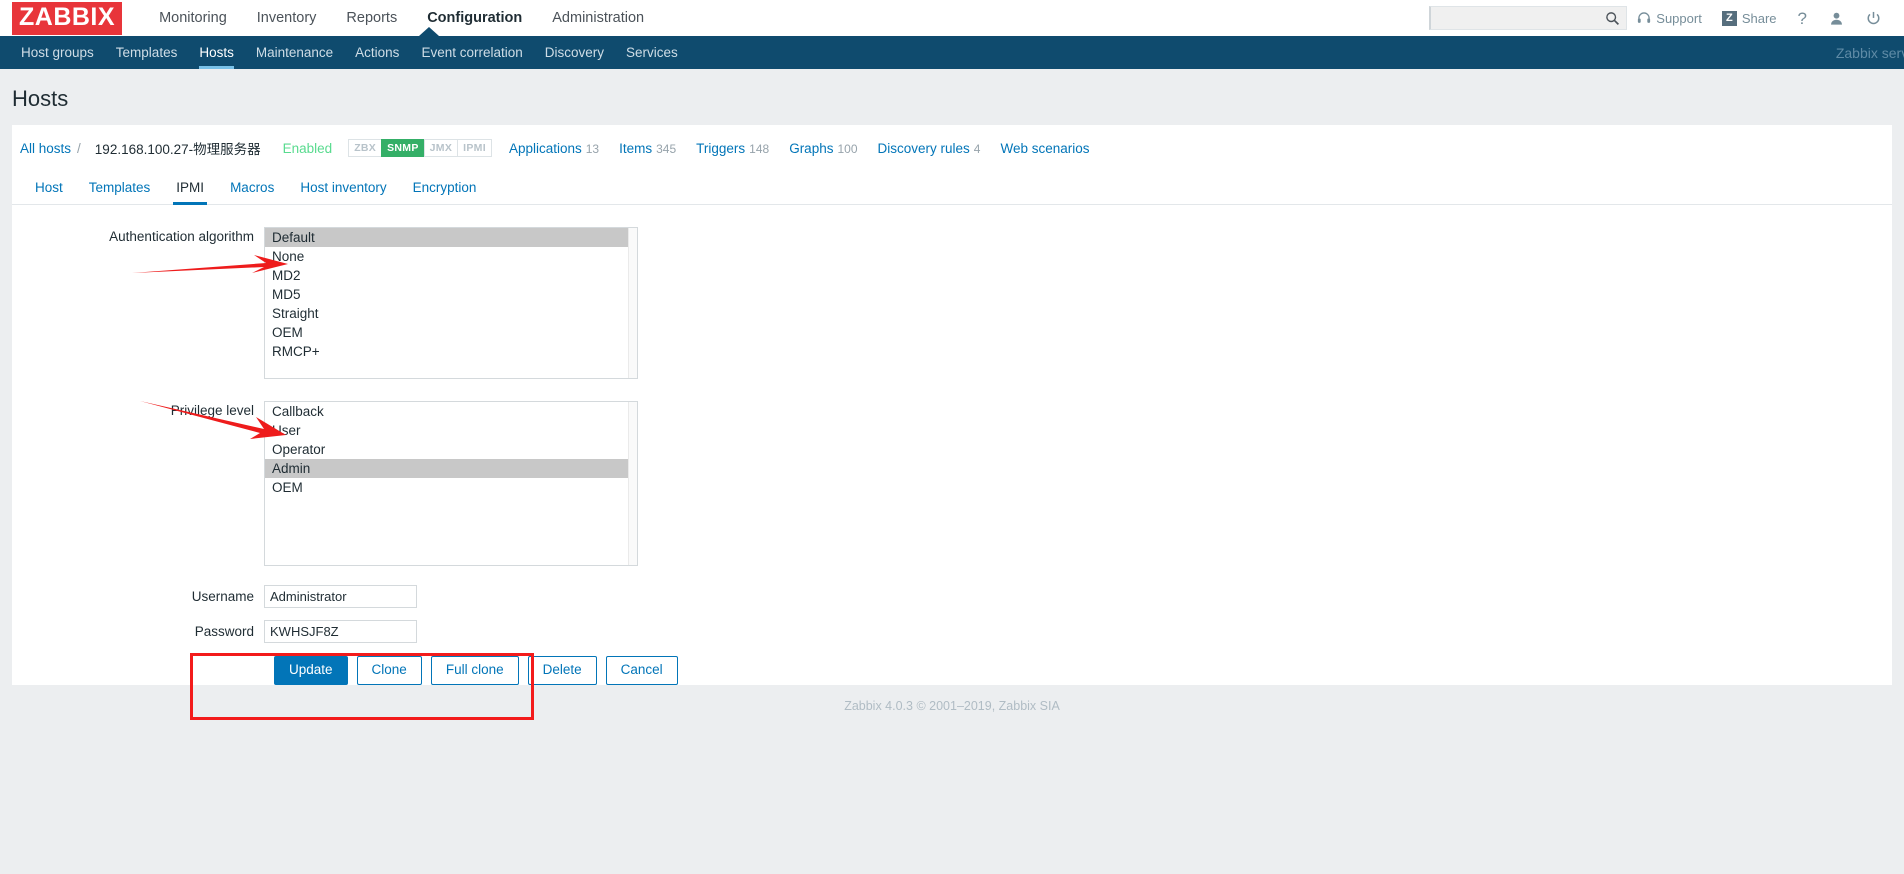 The height and width of the screenshot is (874, 1904). Describe the element at coordinates (177, 148) in the screenshot. I see `breadcrumb-host-name: 192.168.100.27-物理服务器` at that location.